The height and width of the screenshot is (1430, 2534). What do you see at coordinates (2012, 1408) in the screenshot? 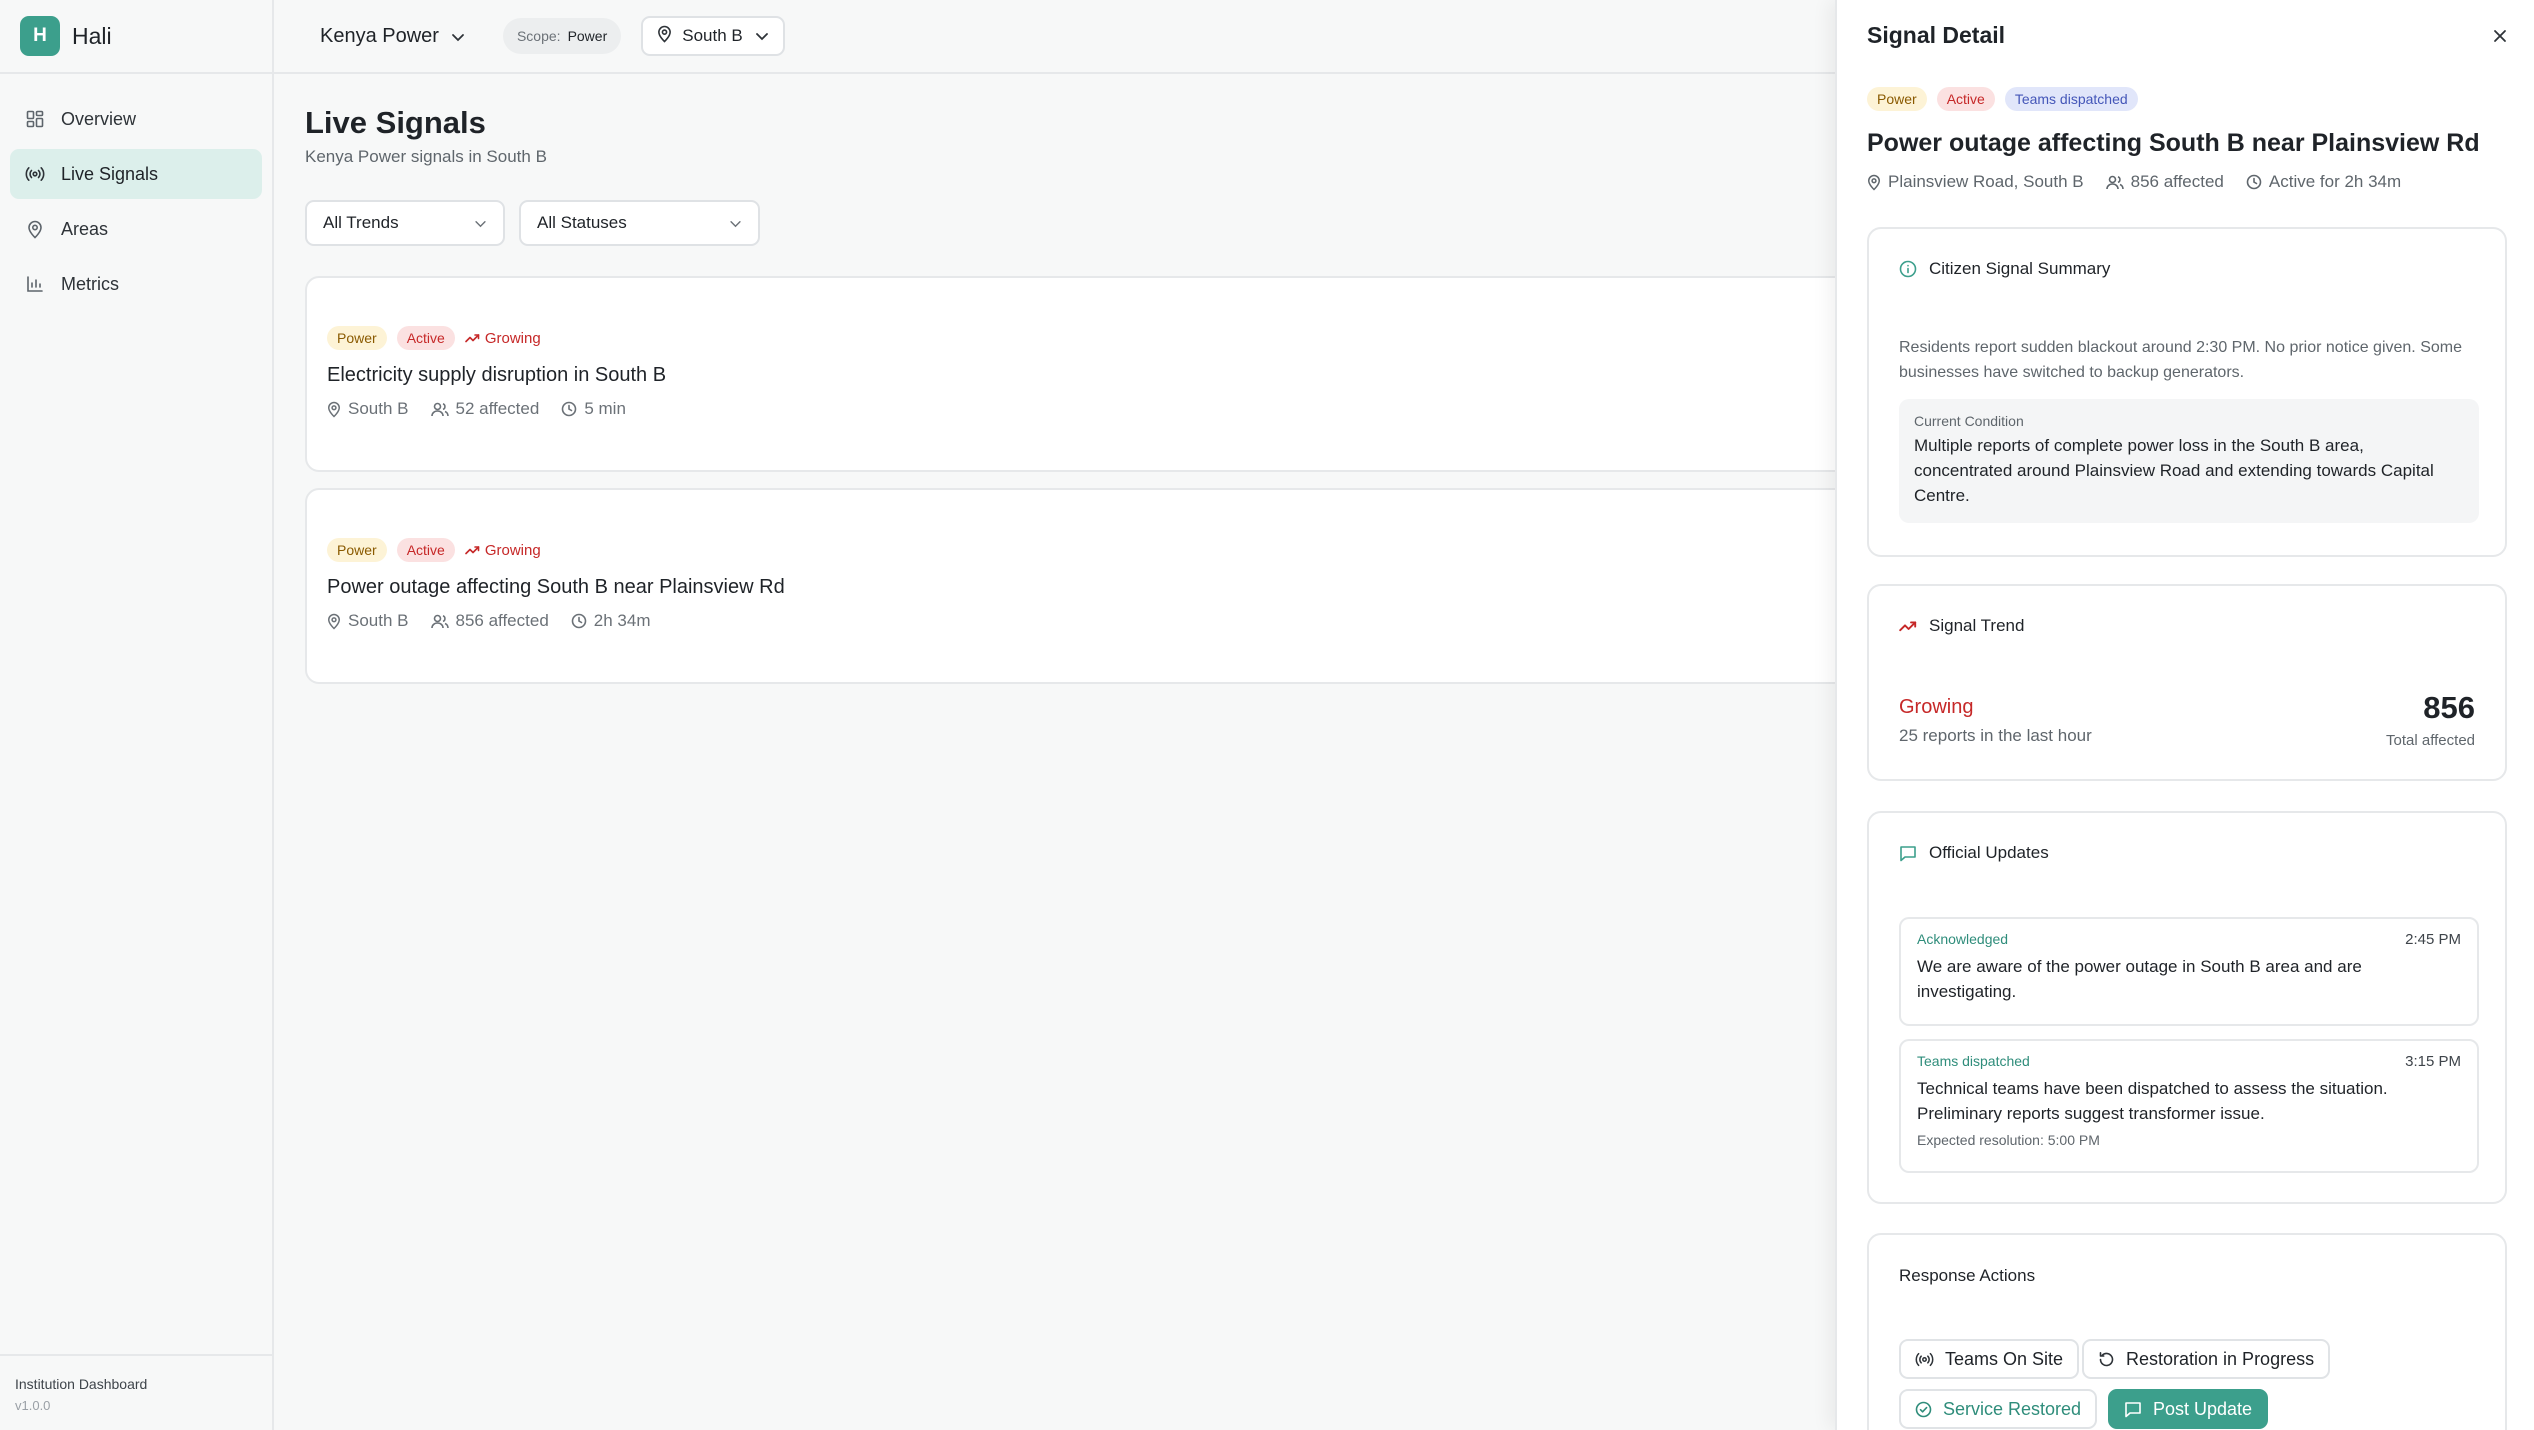
I see `button-label: Service Restored` at bounding box center [2012, 1408].